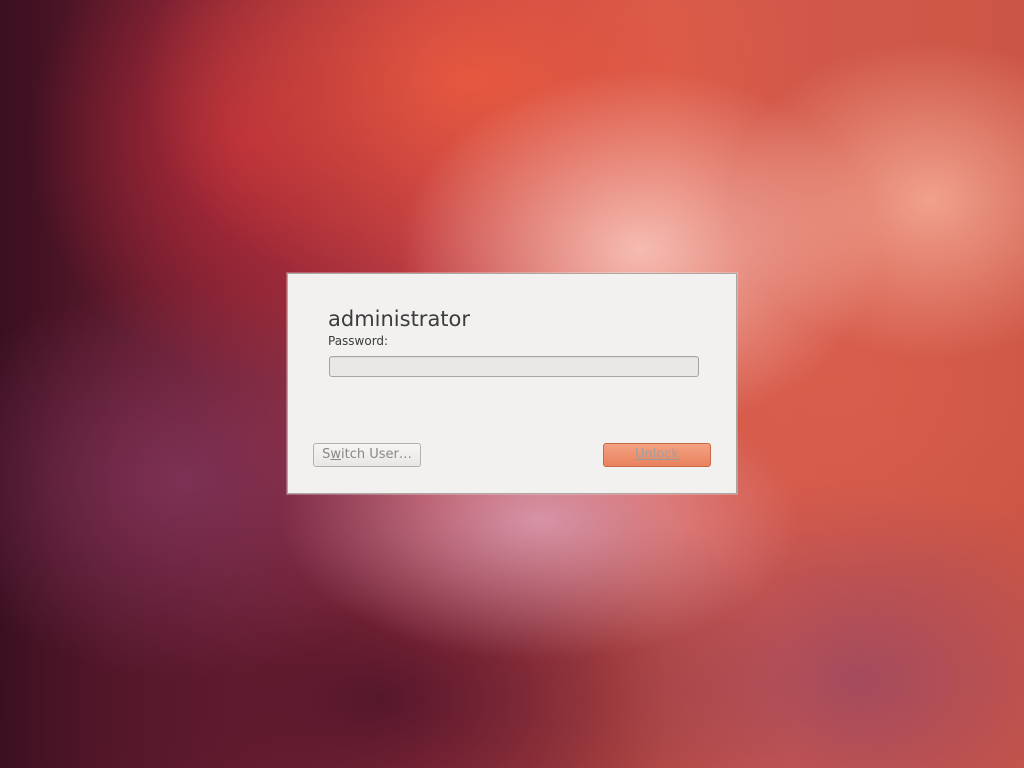  Describe the element at coordinates (514, 366) in the screenshot. I see `password-input` at that location.